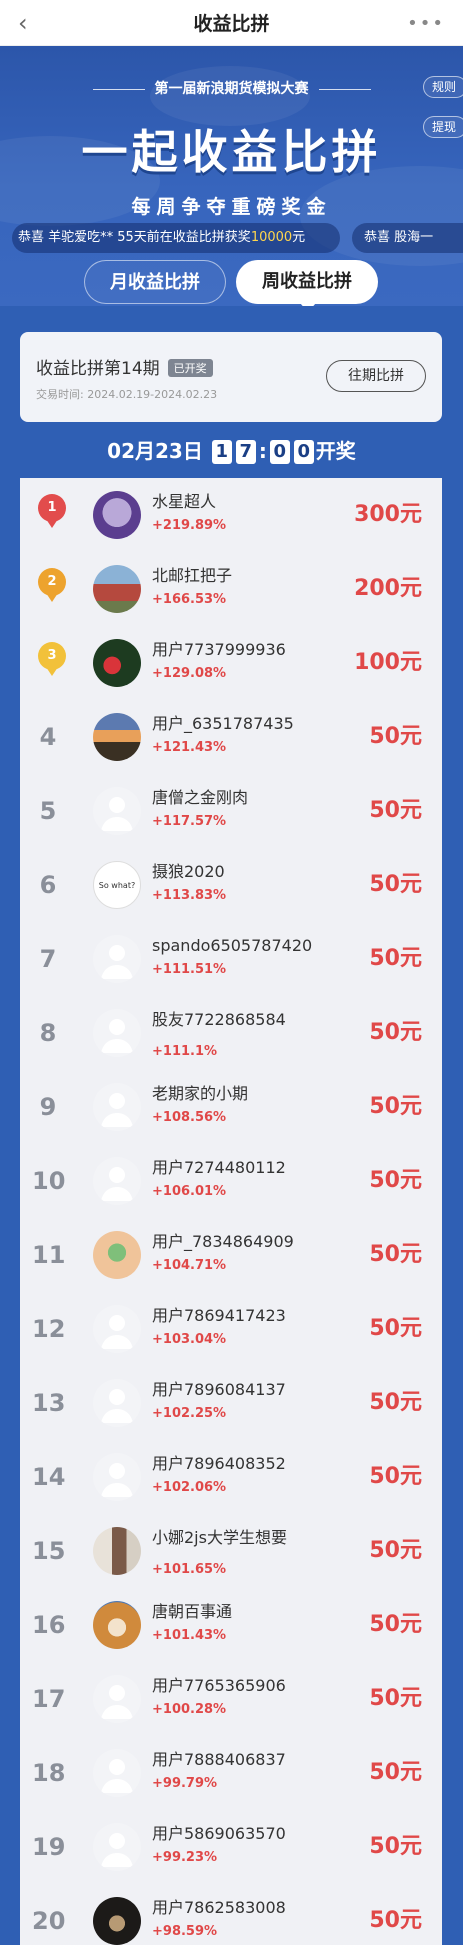 The width and height of the screenshot is (463, 1945). What do you see at coordinates (185, 1051) in the screenshot?
I see `return-percent: +111.1%` at bounding box center [185, 1051].